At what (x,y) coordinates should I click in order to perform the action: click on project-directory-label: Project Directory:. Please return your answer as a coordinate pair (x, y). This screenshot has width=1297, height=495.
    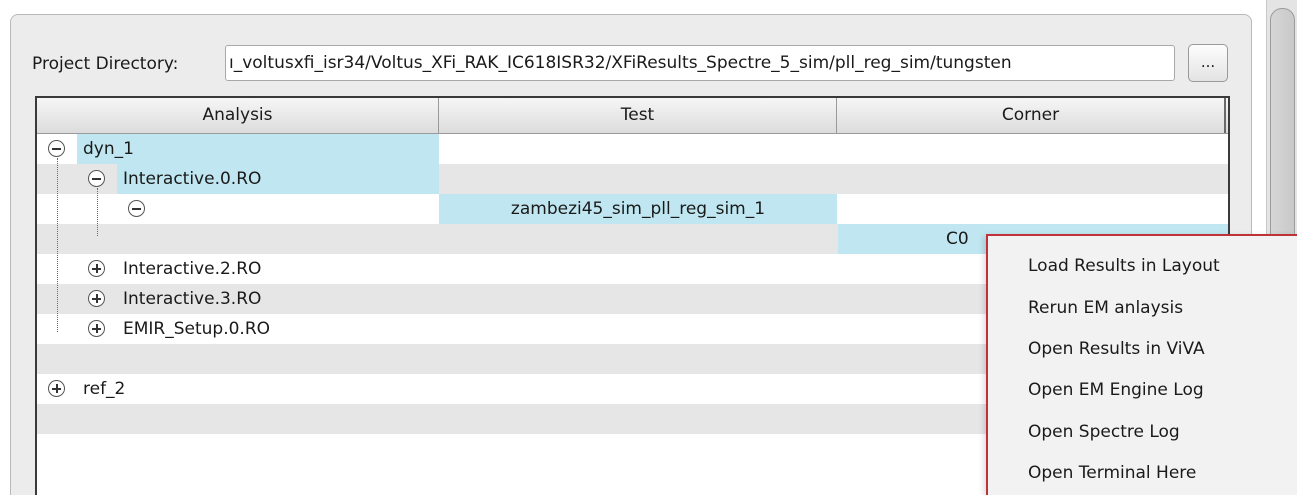
    Looking at the image, I should click on (105, 64).